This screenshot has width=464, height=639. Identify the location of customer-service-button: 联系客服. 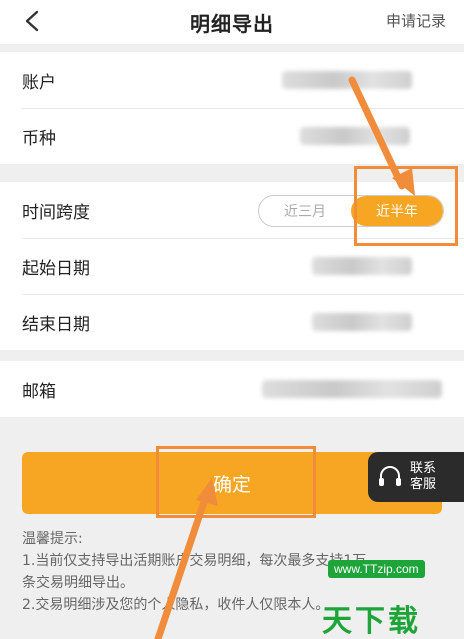
(416, 477).